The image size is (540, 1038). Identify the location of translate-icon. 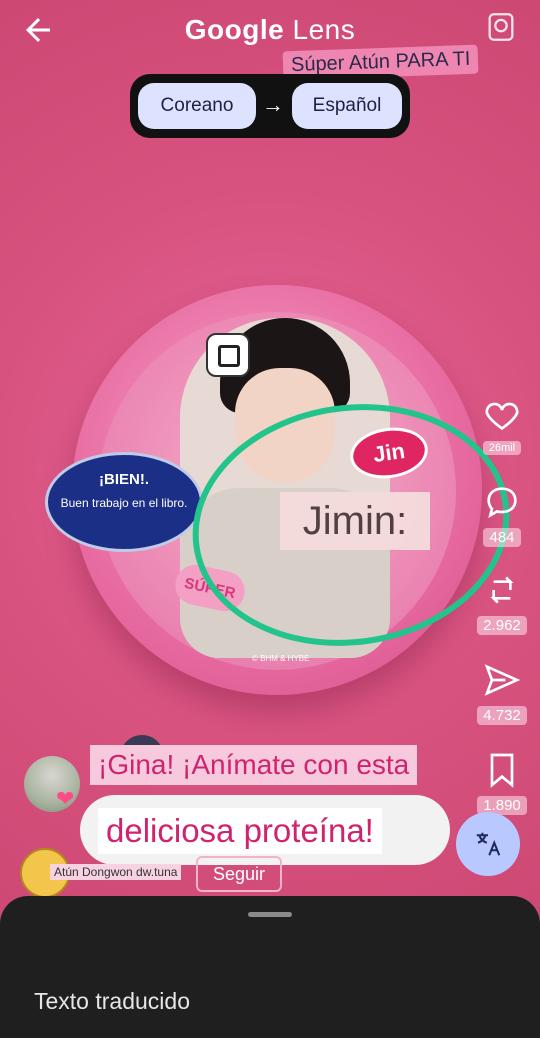
(488, 844).